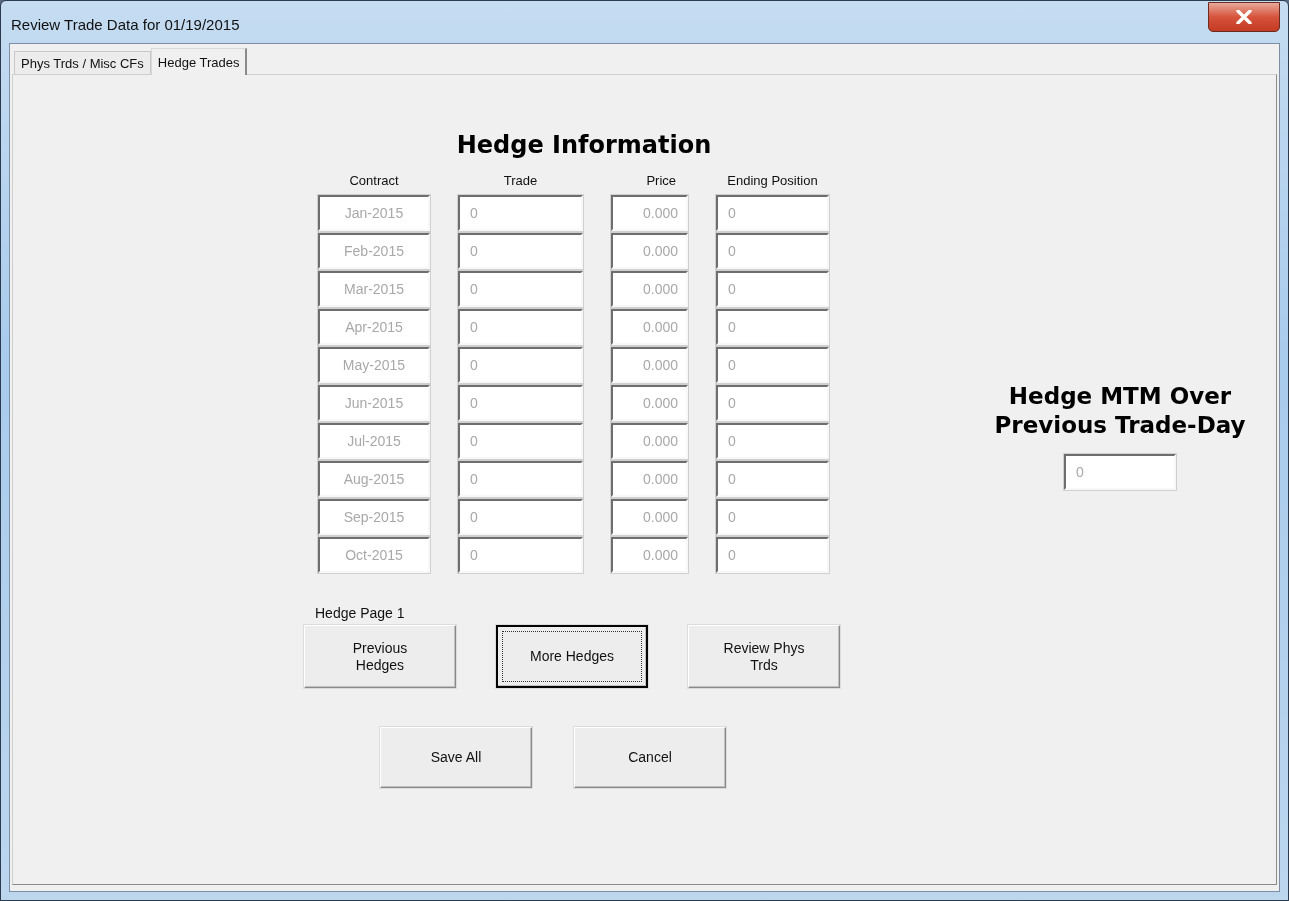 This screenshot has width=1289, height=901. Describe the element at coordinates (572, 656) in the screenshot. I see `nav-button: More Hedges` at that location.